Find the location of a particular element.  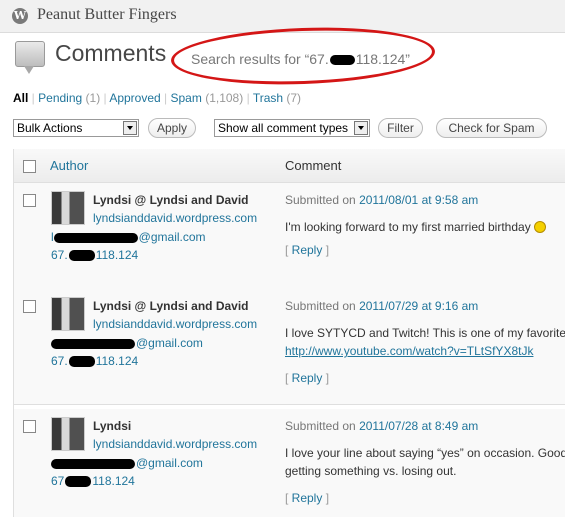

comment-column-header: Comment is located at coordinates (313, 165).